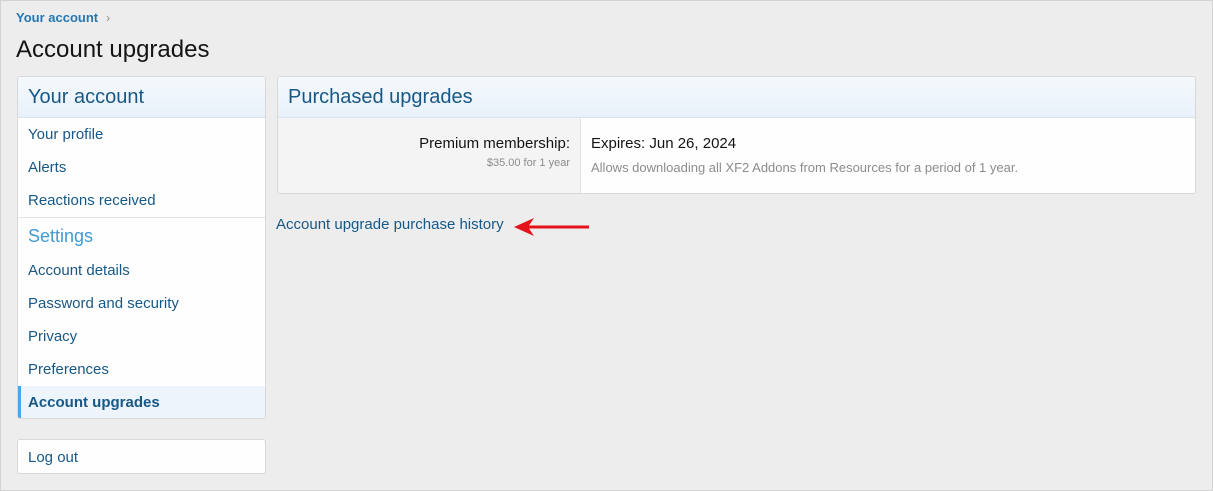 The width and height of the screenshot is (1213, 491). Describe the element at coordinates (141, 200) in the screenshot. I see `sidebar-item-reactions-received: Reactions received` at that location.